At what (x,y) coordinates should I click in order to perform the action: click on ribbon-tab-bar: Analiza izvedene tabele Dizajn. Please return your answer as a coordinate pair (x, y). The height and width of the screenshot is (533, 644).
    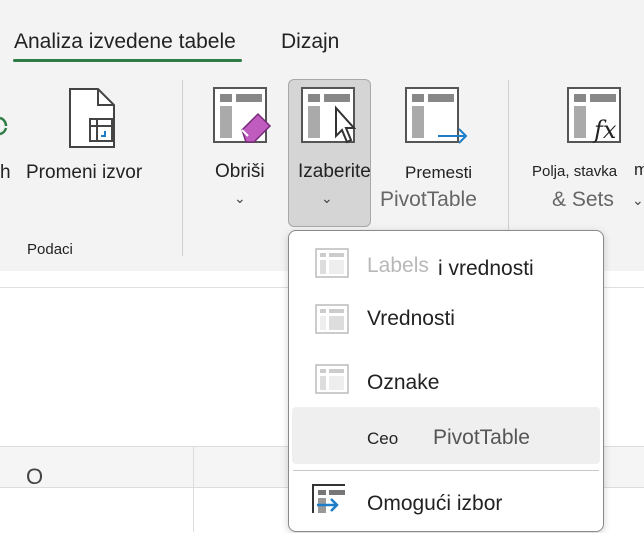
    Looking at the image, I should click on (322, 34).